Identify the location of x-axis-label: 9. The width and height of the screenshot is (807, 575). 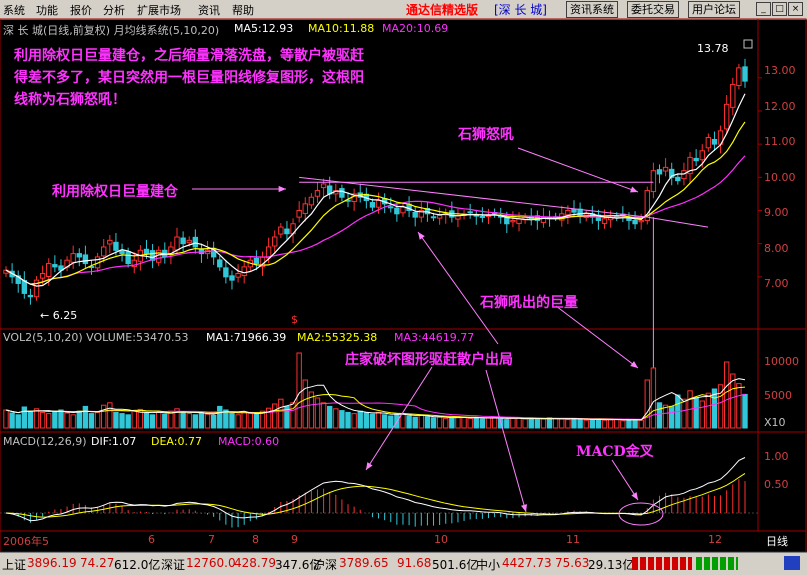
(294, 539).